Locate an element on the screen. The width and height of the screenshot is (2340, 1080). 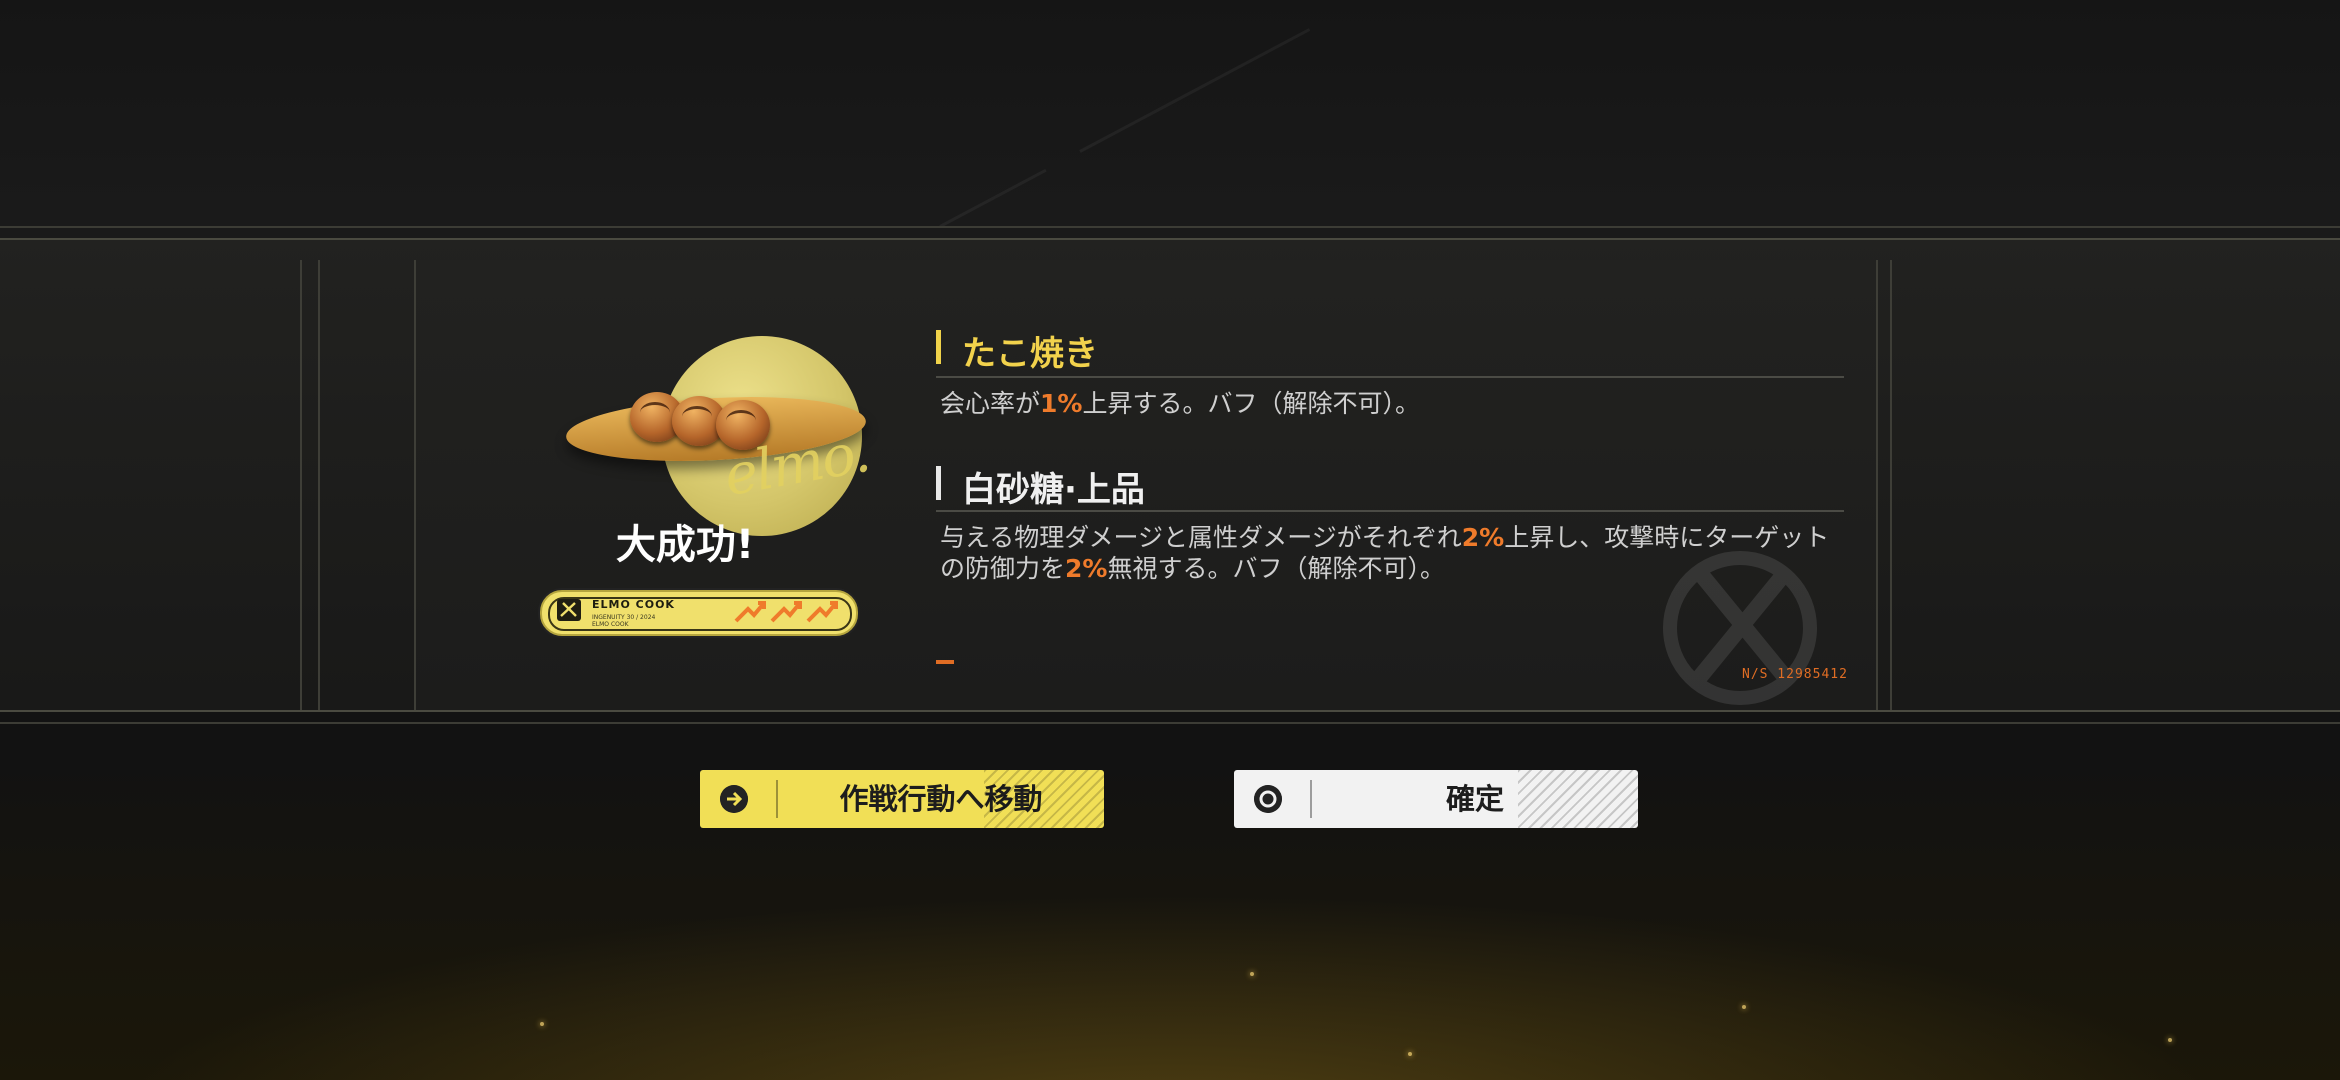
item-effect-text: 会心率が1%上昇する。バフ（解除不可）。 is located at coordinates (1390, 403).